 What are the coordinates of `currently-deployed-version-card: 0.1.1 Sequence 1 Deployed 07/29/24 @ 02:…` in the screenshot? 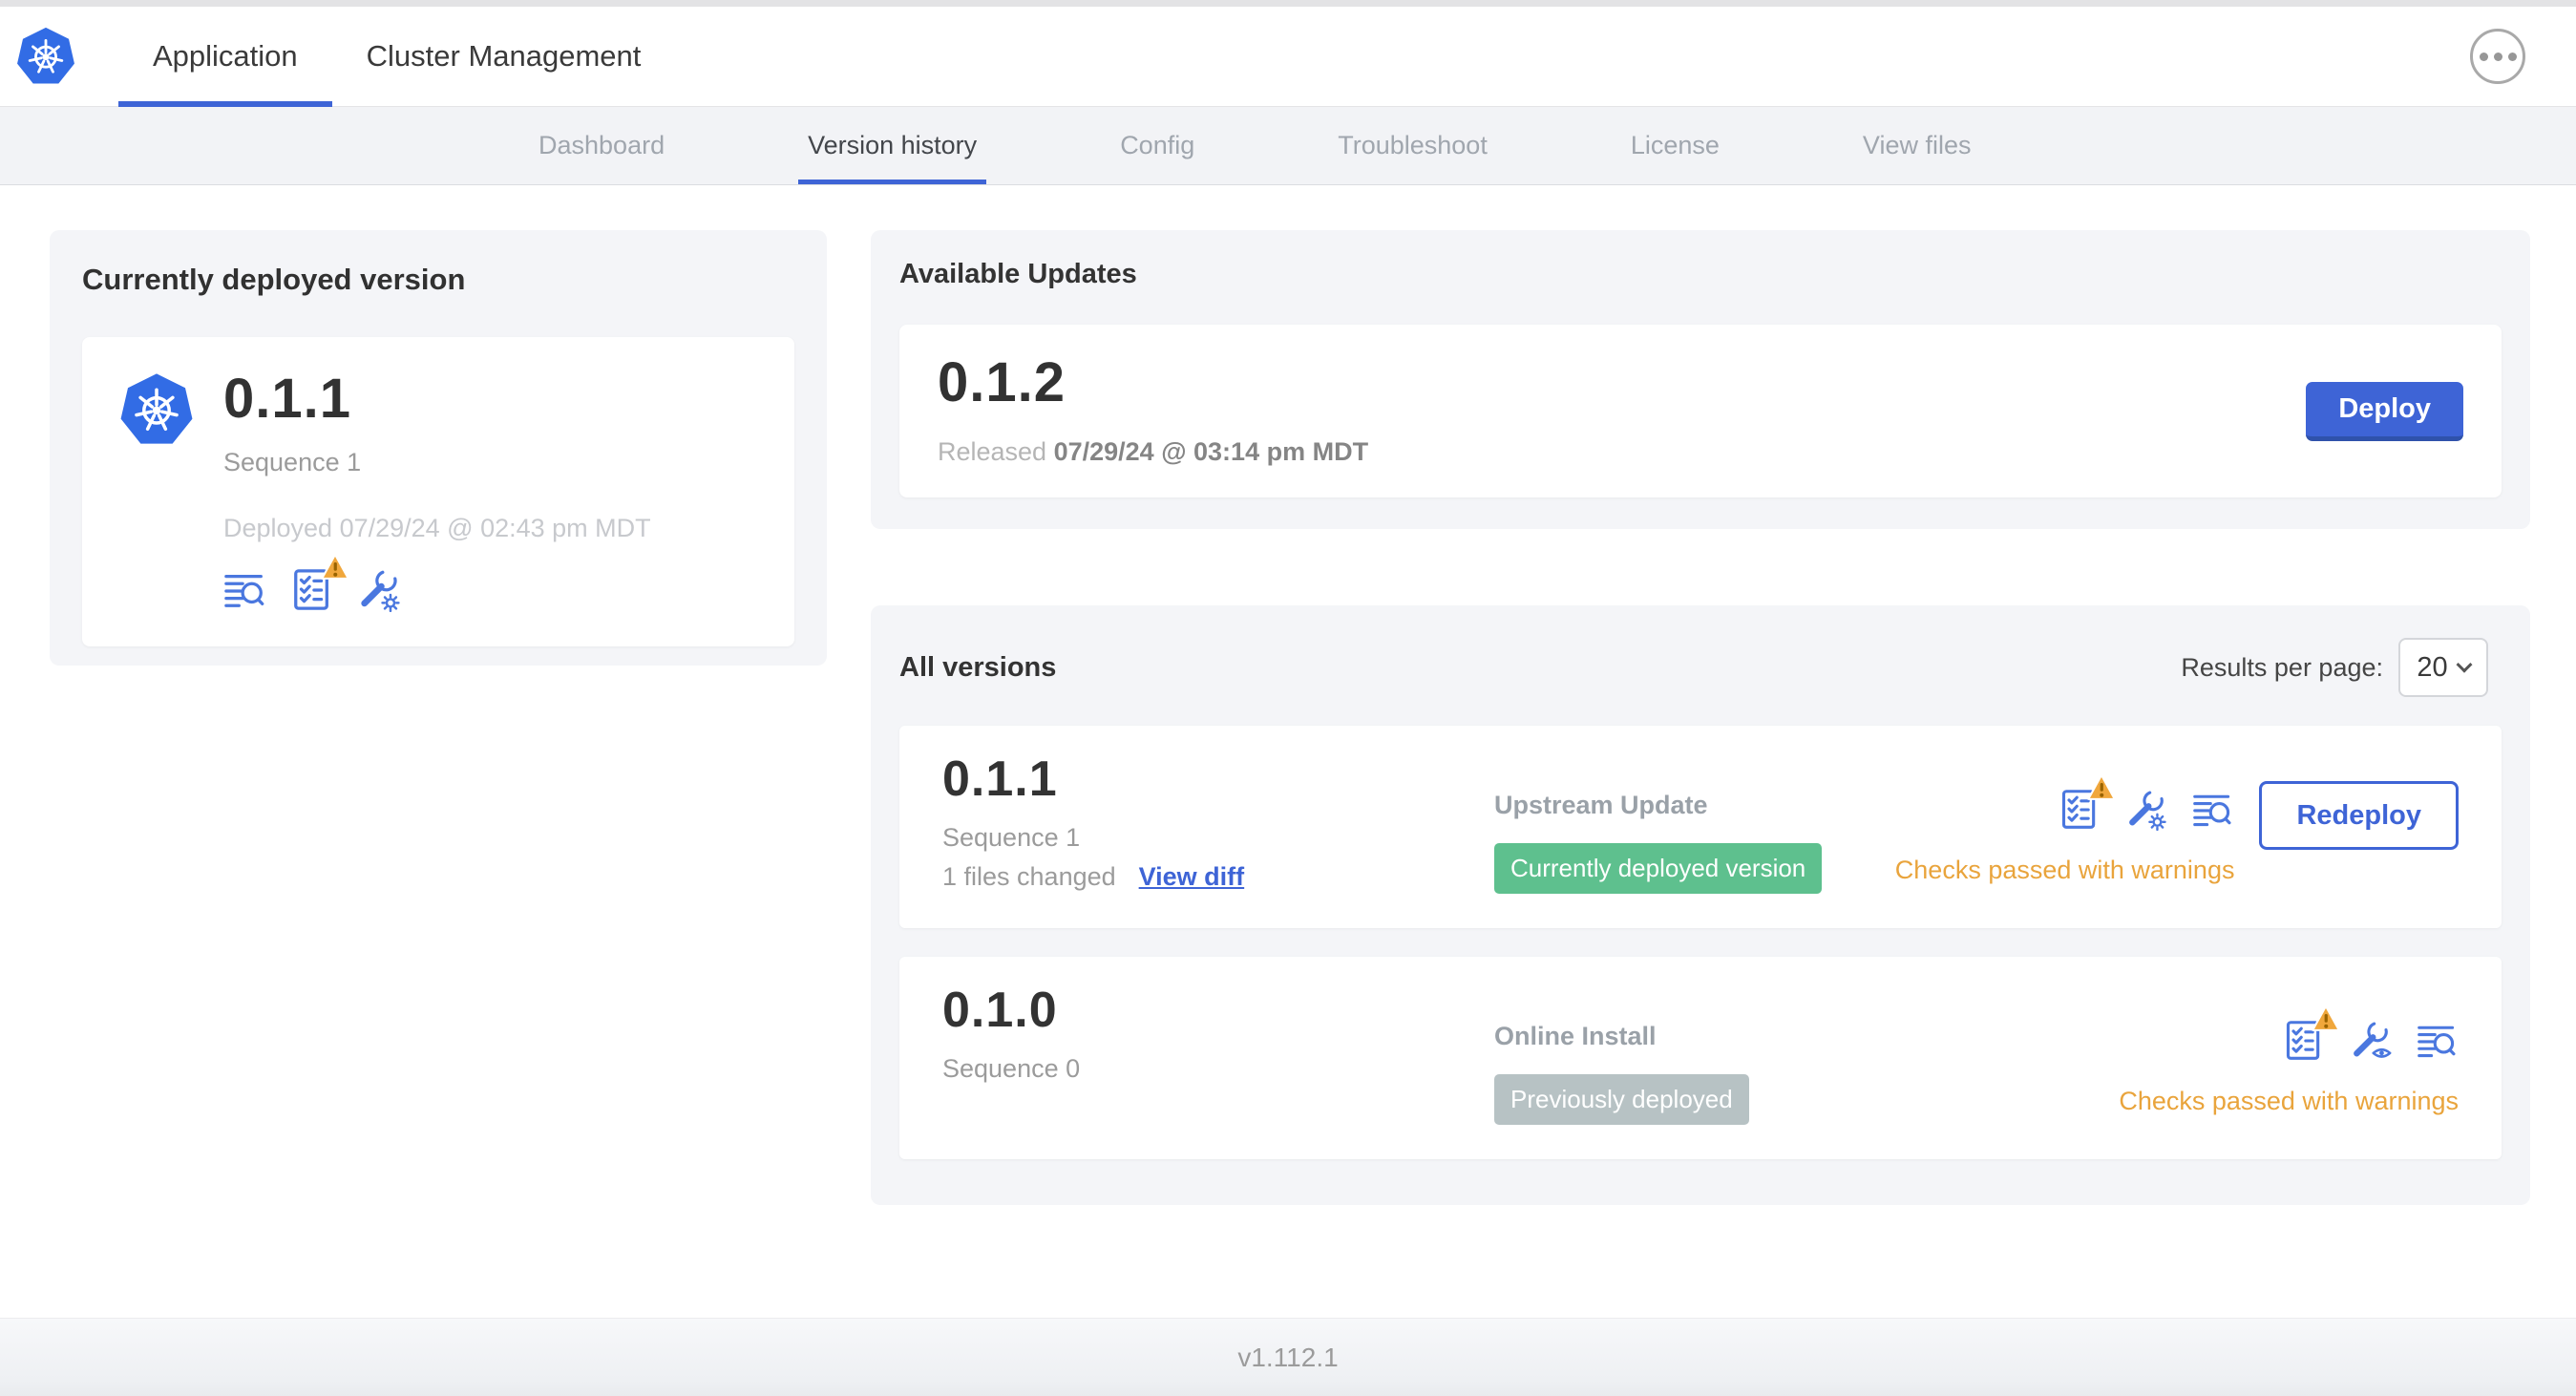 It's located at (438, 491).